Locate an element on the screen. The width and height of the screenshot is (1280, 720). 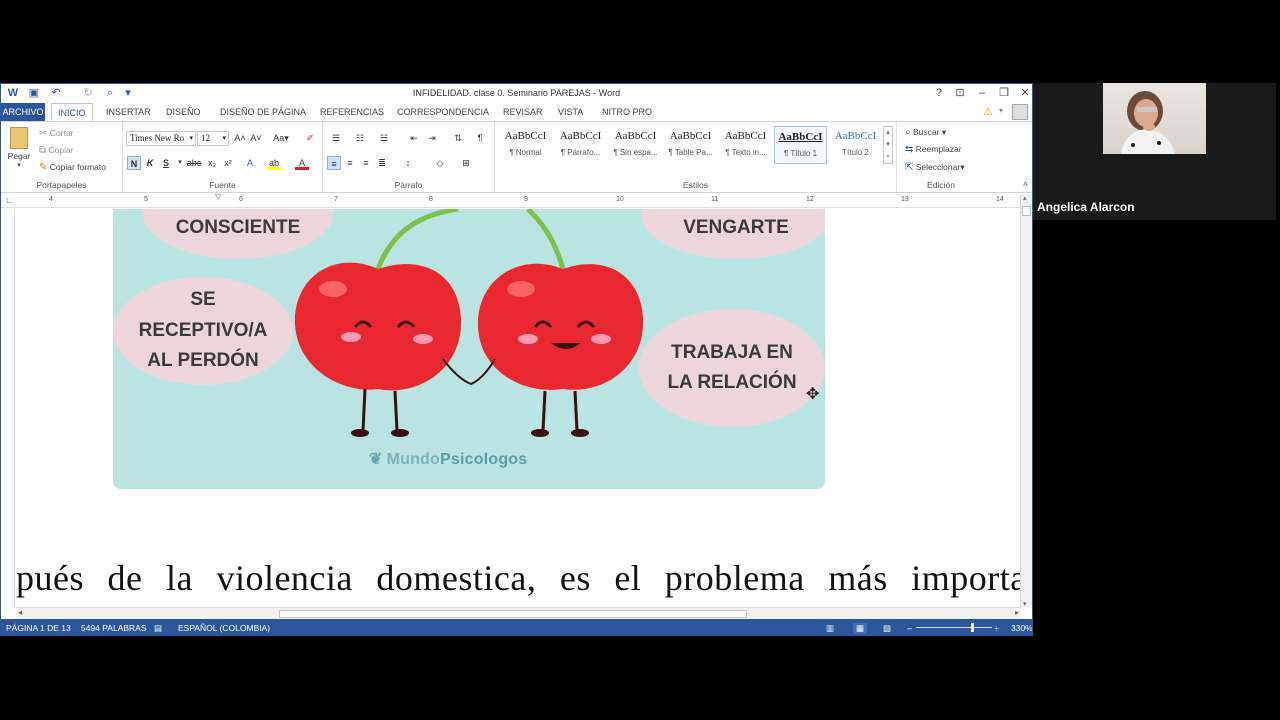
zoom-in-icon: + is located at coordinates (996, 628).